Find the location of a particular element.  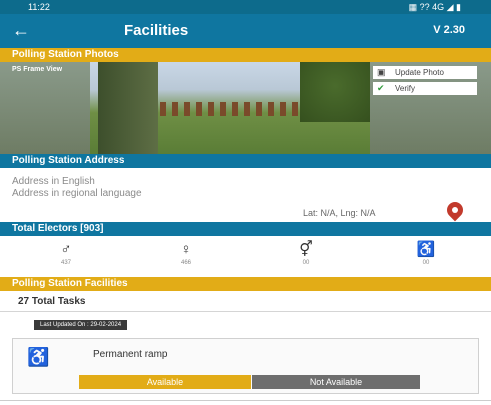

verify-button: ✔ Verify is located at coordinates (425, 88).